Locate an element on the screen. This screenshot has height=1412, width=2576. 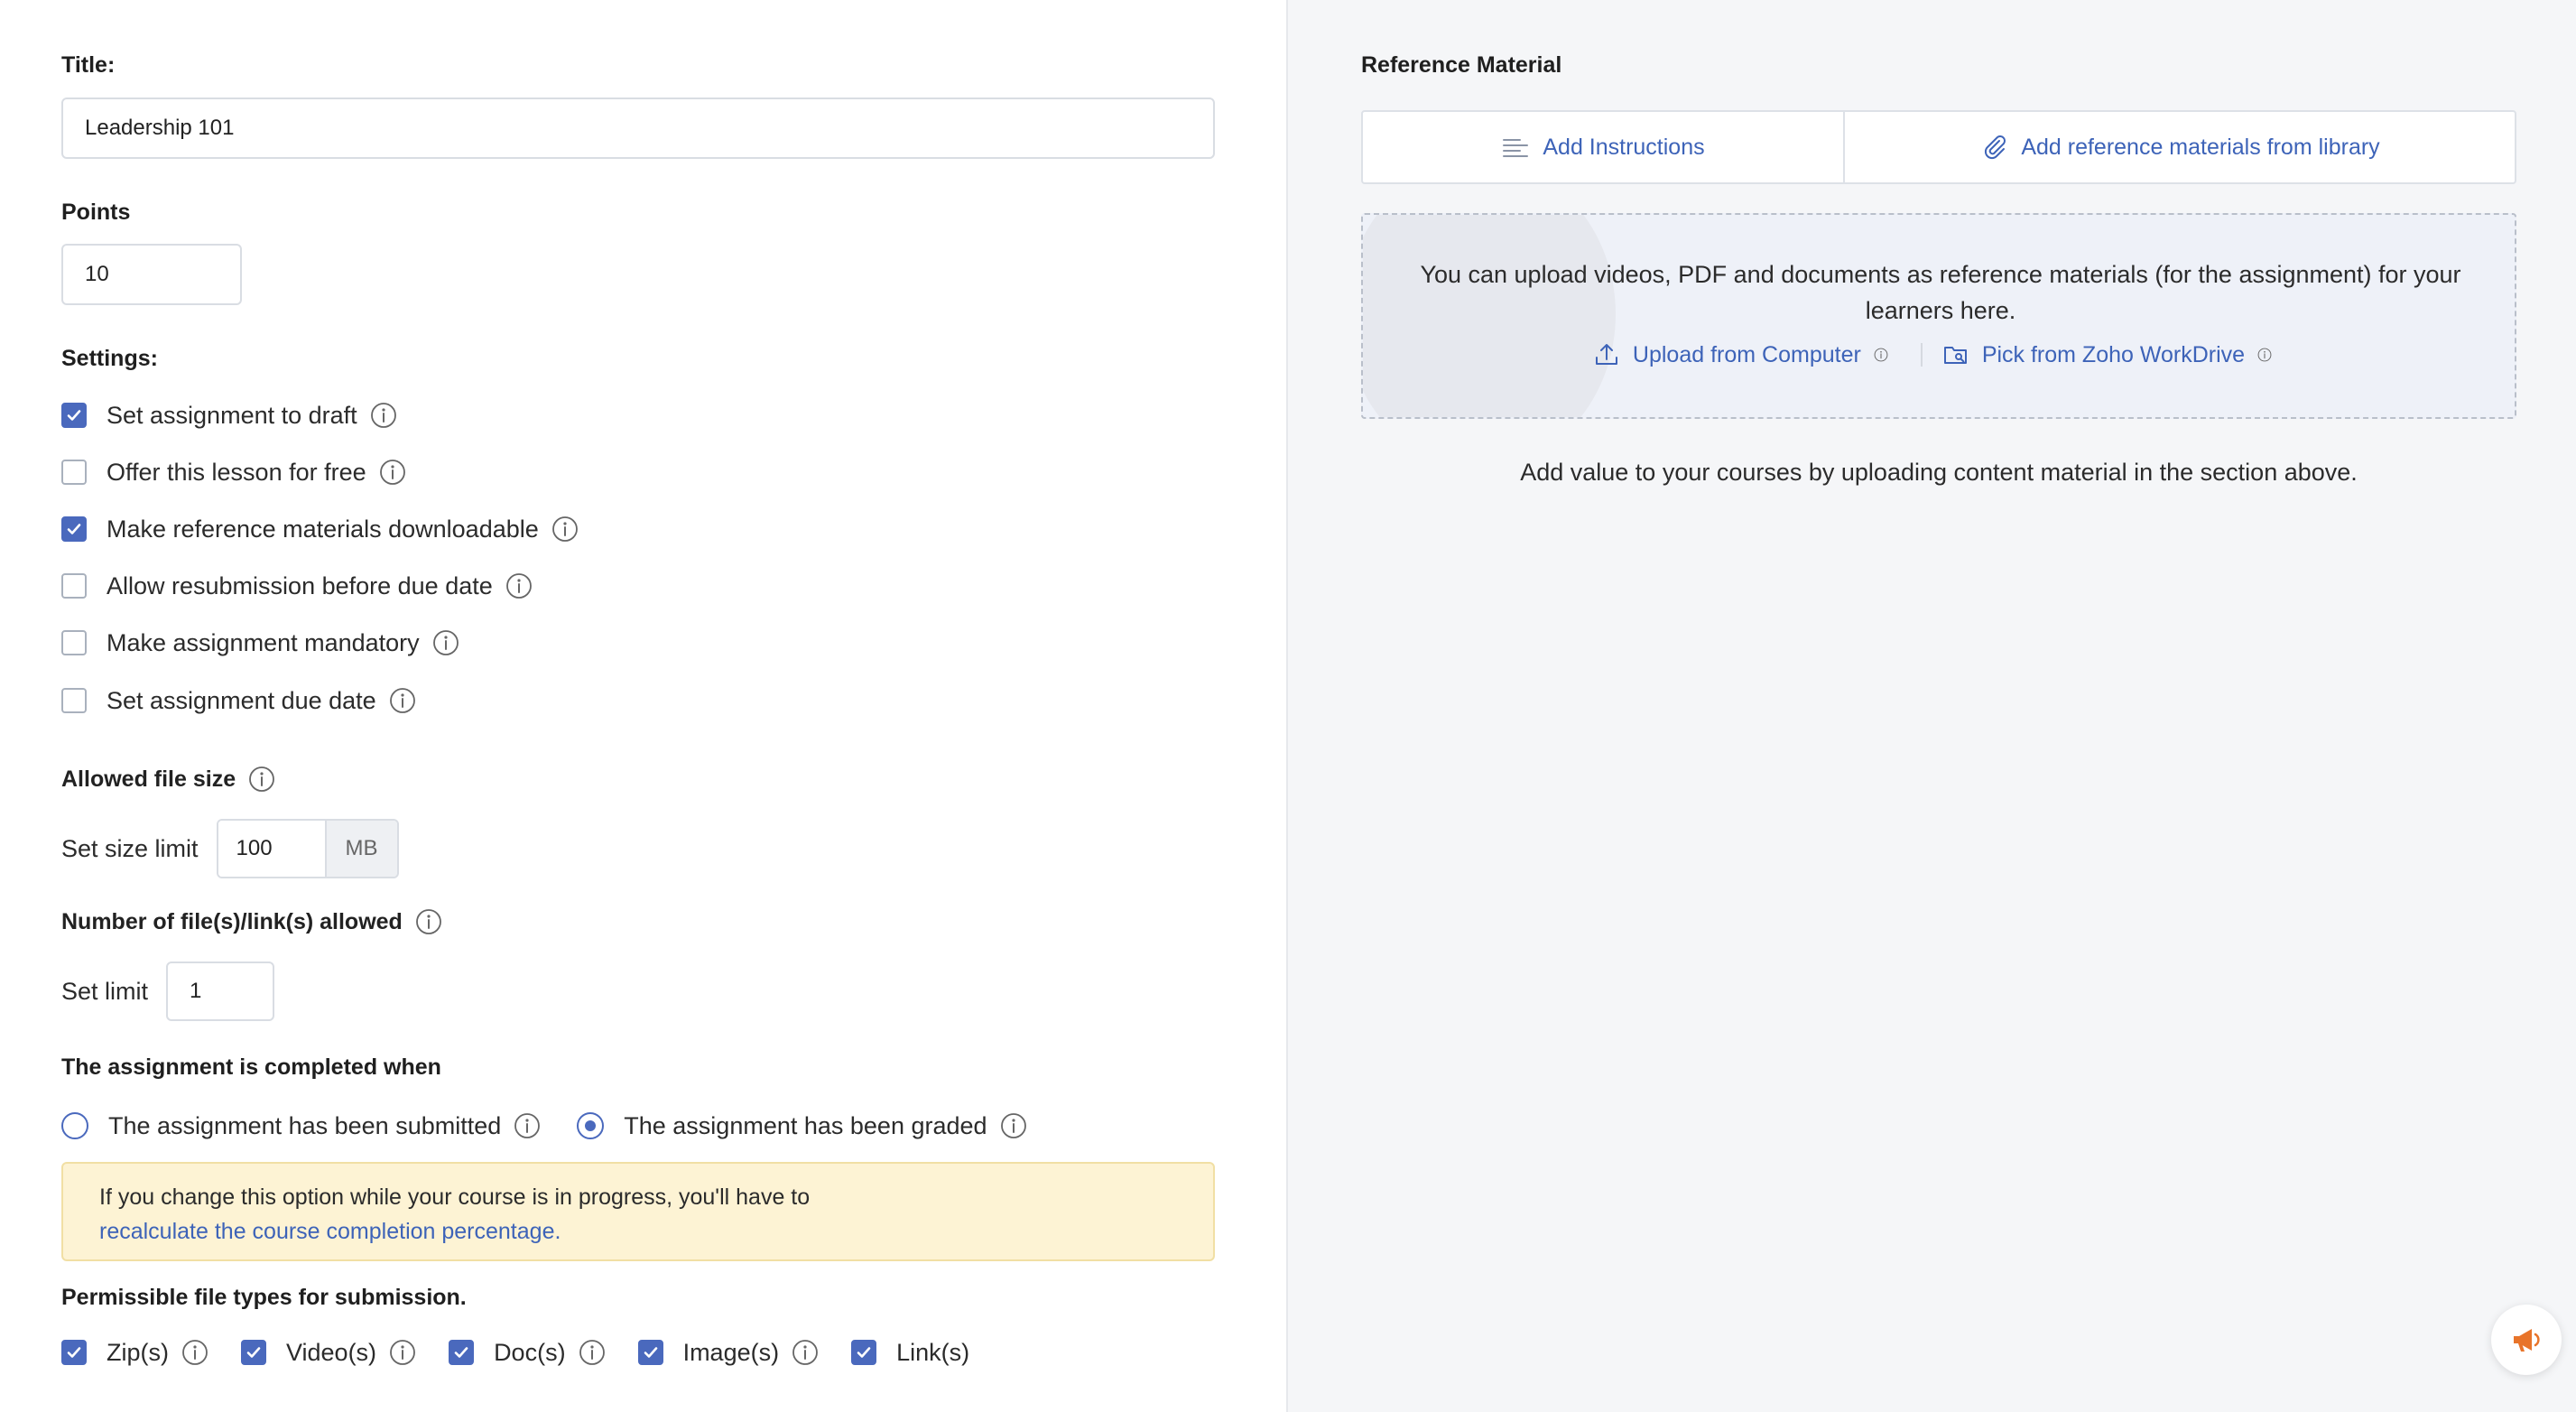
zip-label: Zip(s) is located at coordinates (138, 1352).